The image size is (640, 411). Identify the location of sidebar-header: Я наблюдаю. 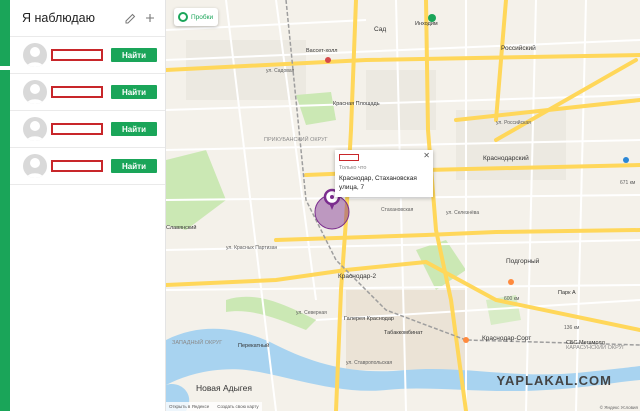
(87, 18).